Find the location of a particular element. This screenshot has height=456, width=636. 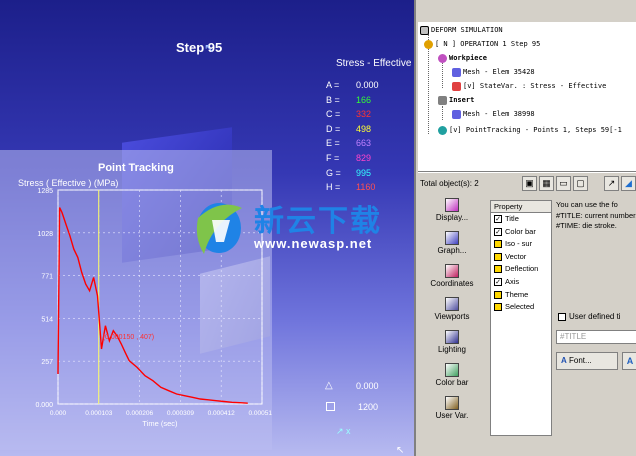

tree-insert-label: Insert is located at coordinates (462, 100).